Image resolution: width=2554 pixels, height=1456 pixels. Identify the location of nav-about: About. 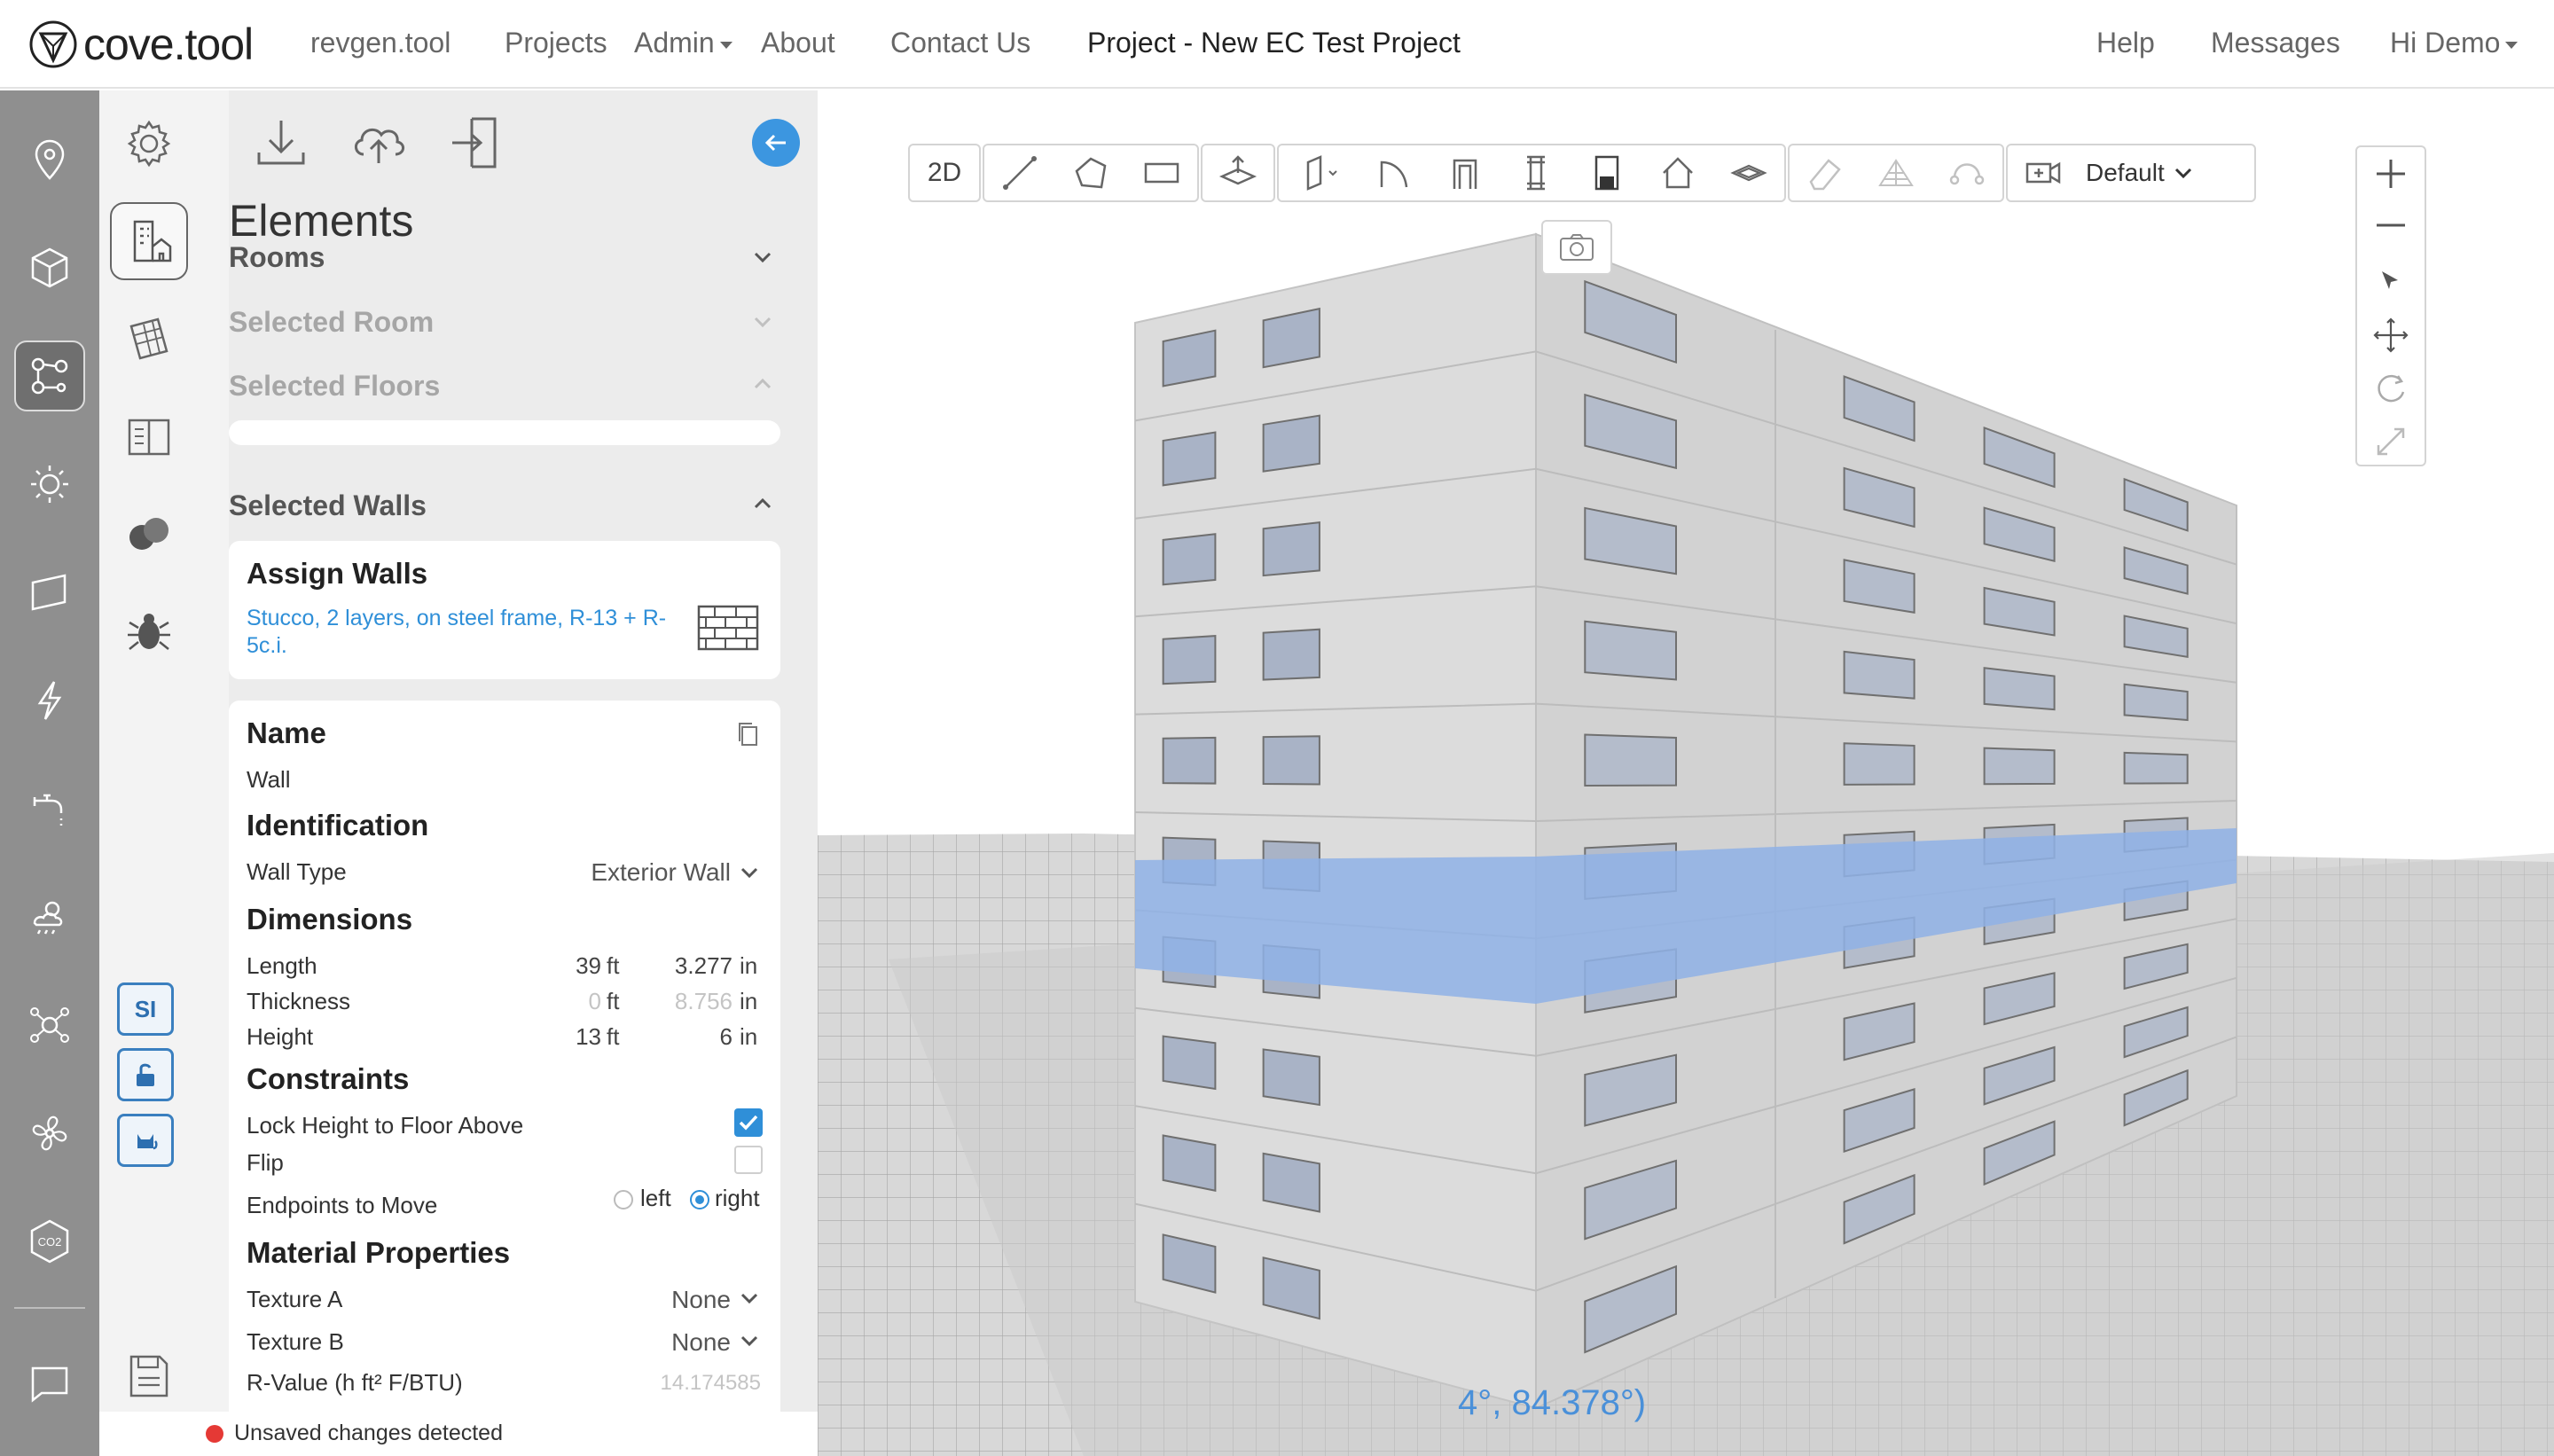
(798, 43).